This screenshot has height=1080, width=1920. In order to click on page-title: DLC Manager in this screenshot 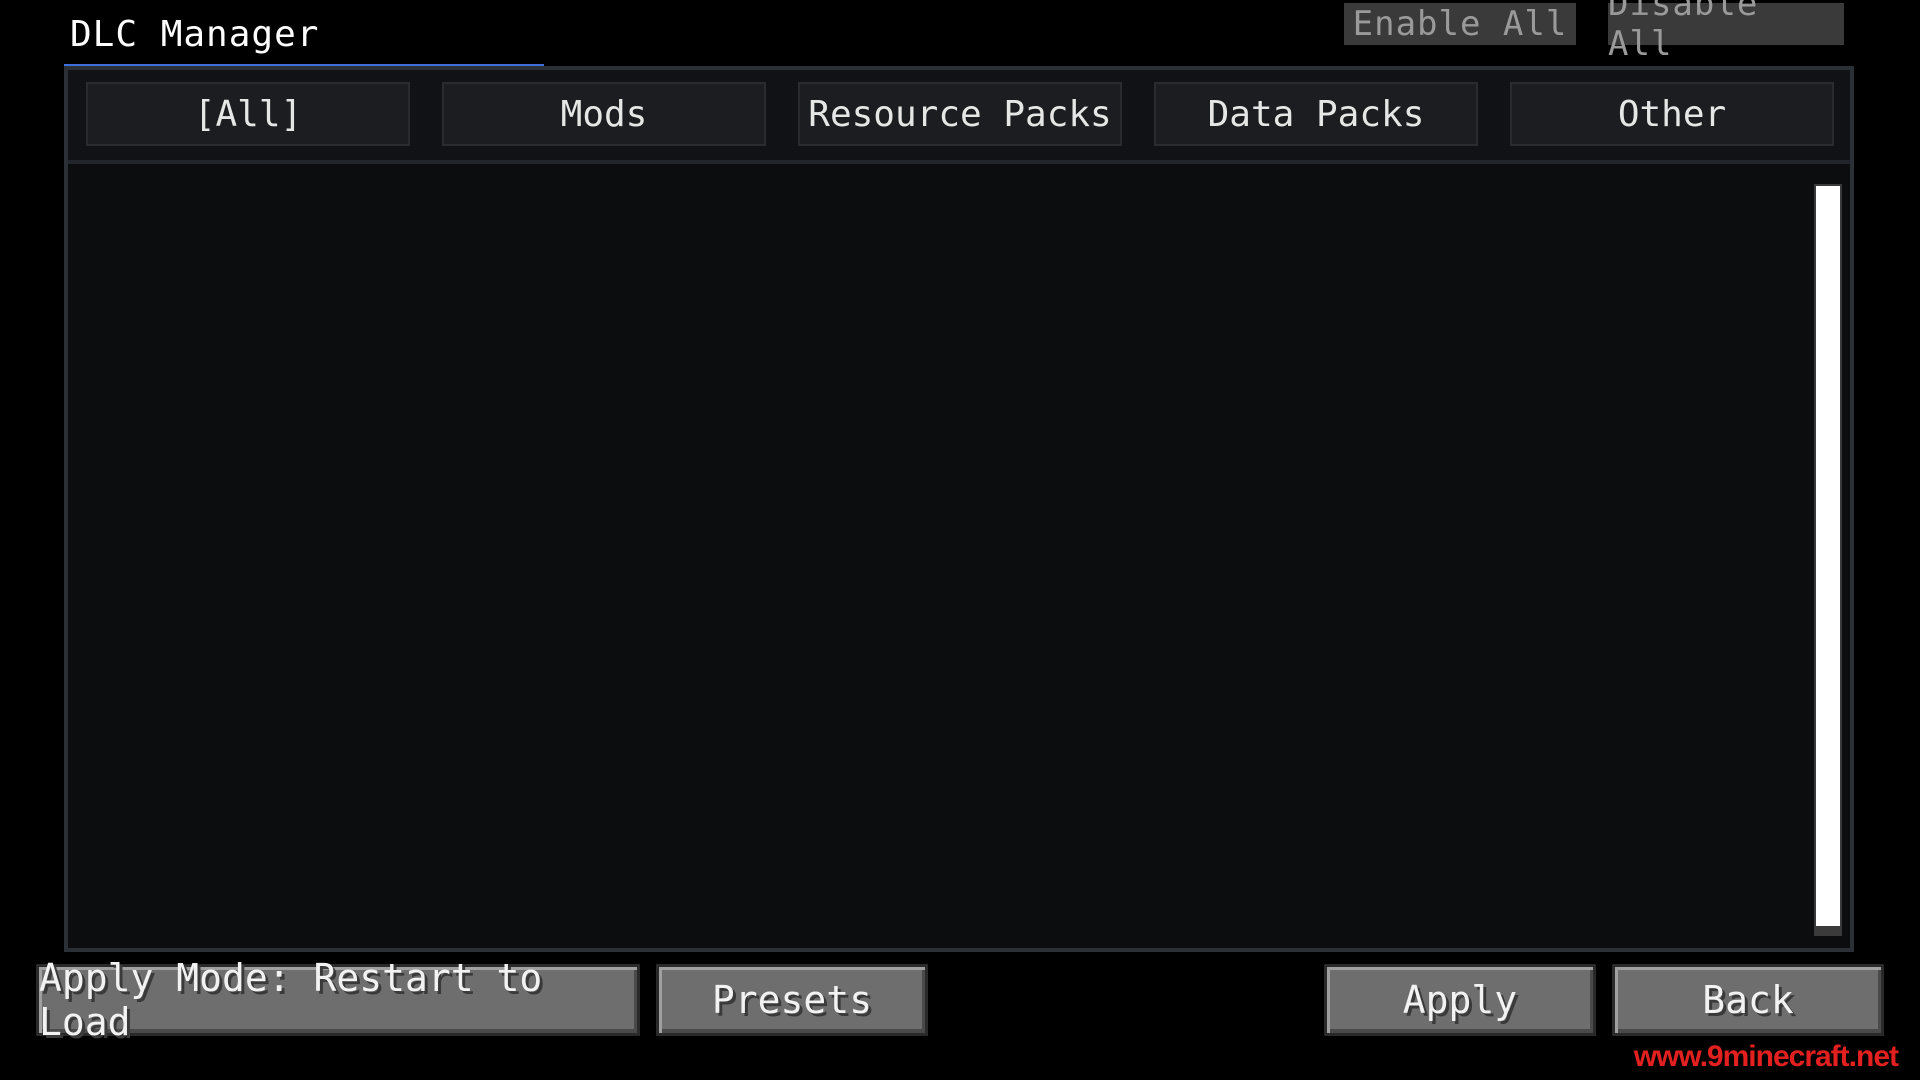, I will do `click(195, 34)`.